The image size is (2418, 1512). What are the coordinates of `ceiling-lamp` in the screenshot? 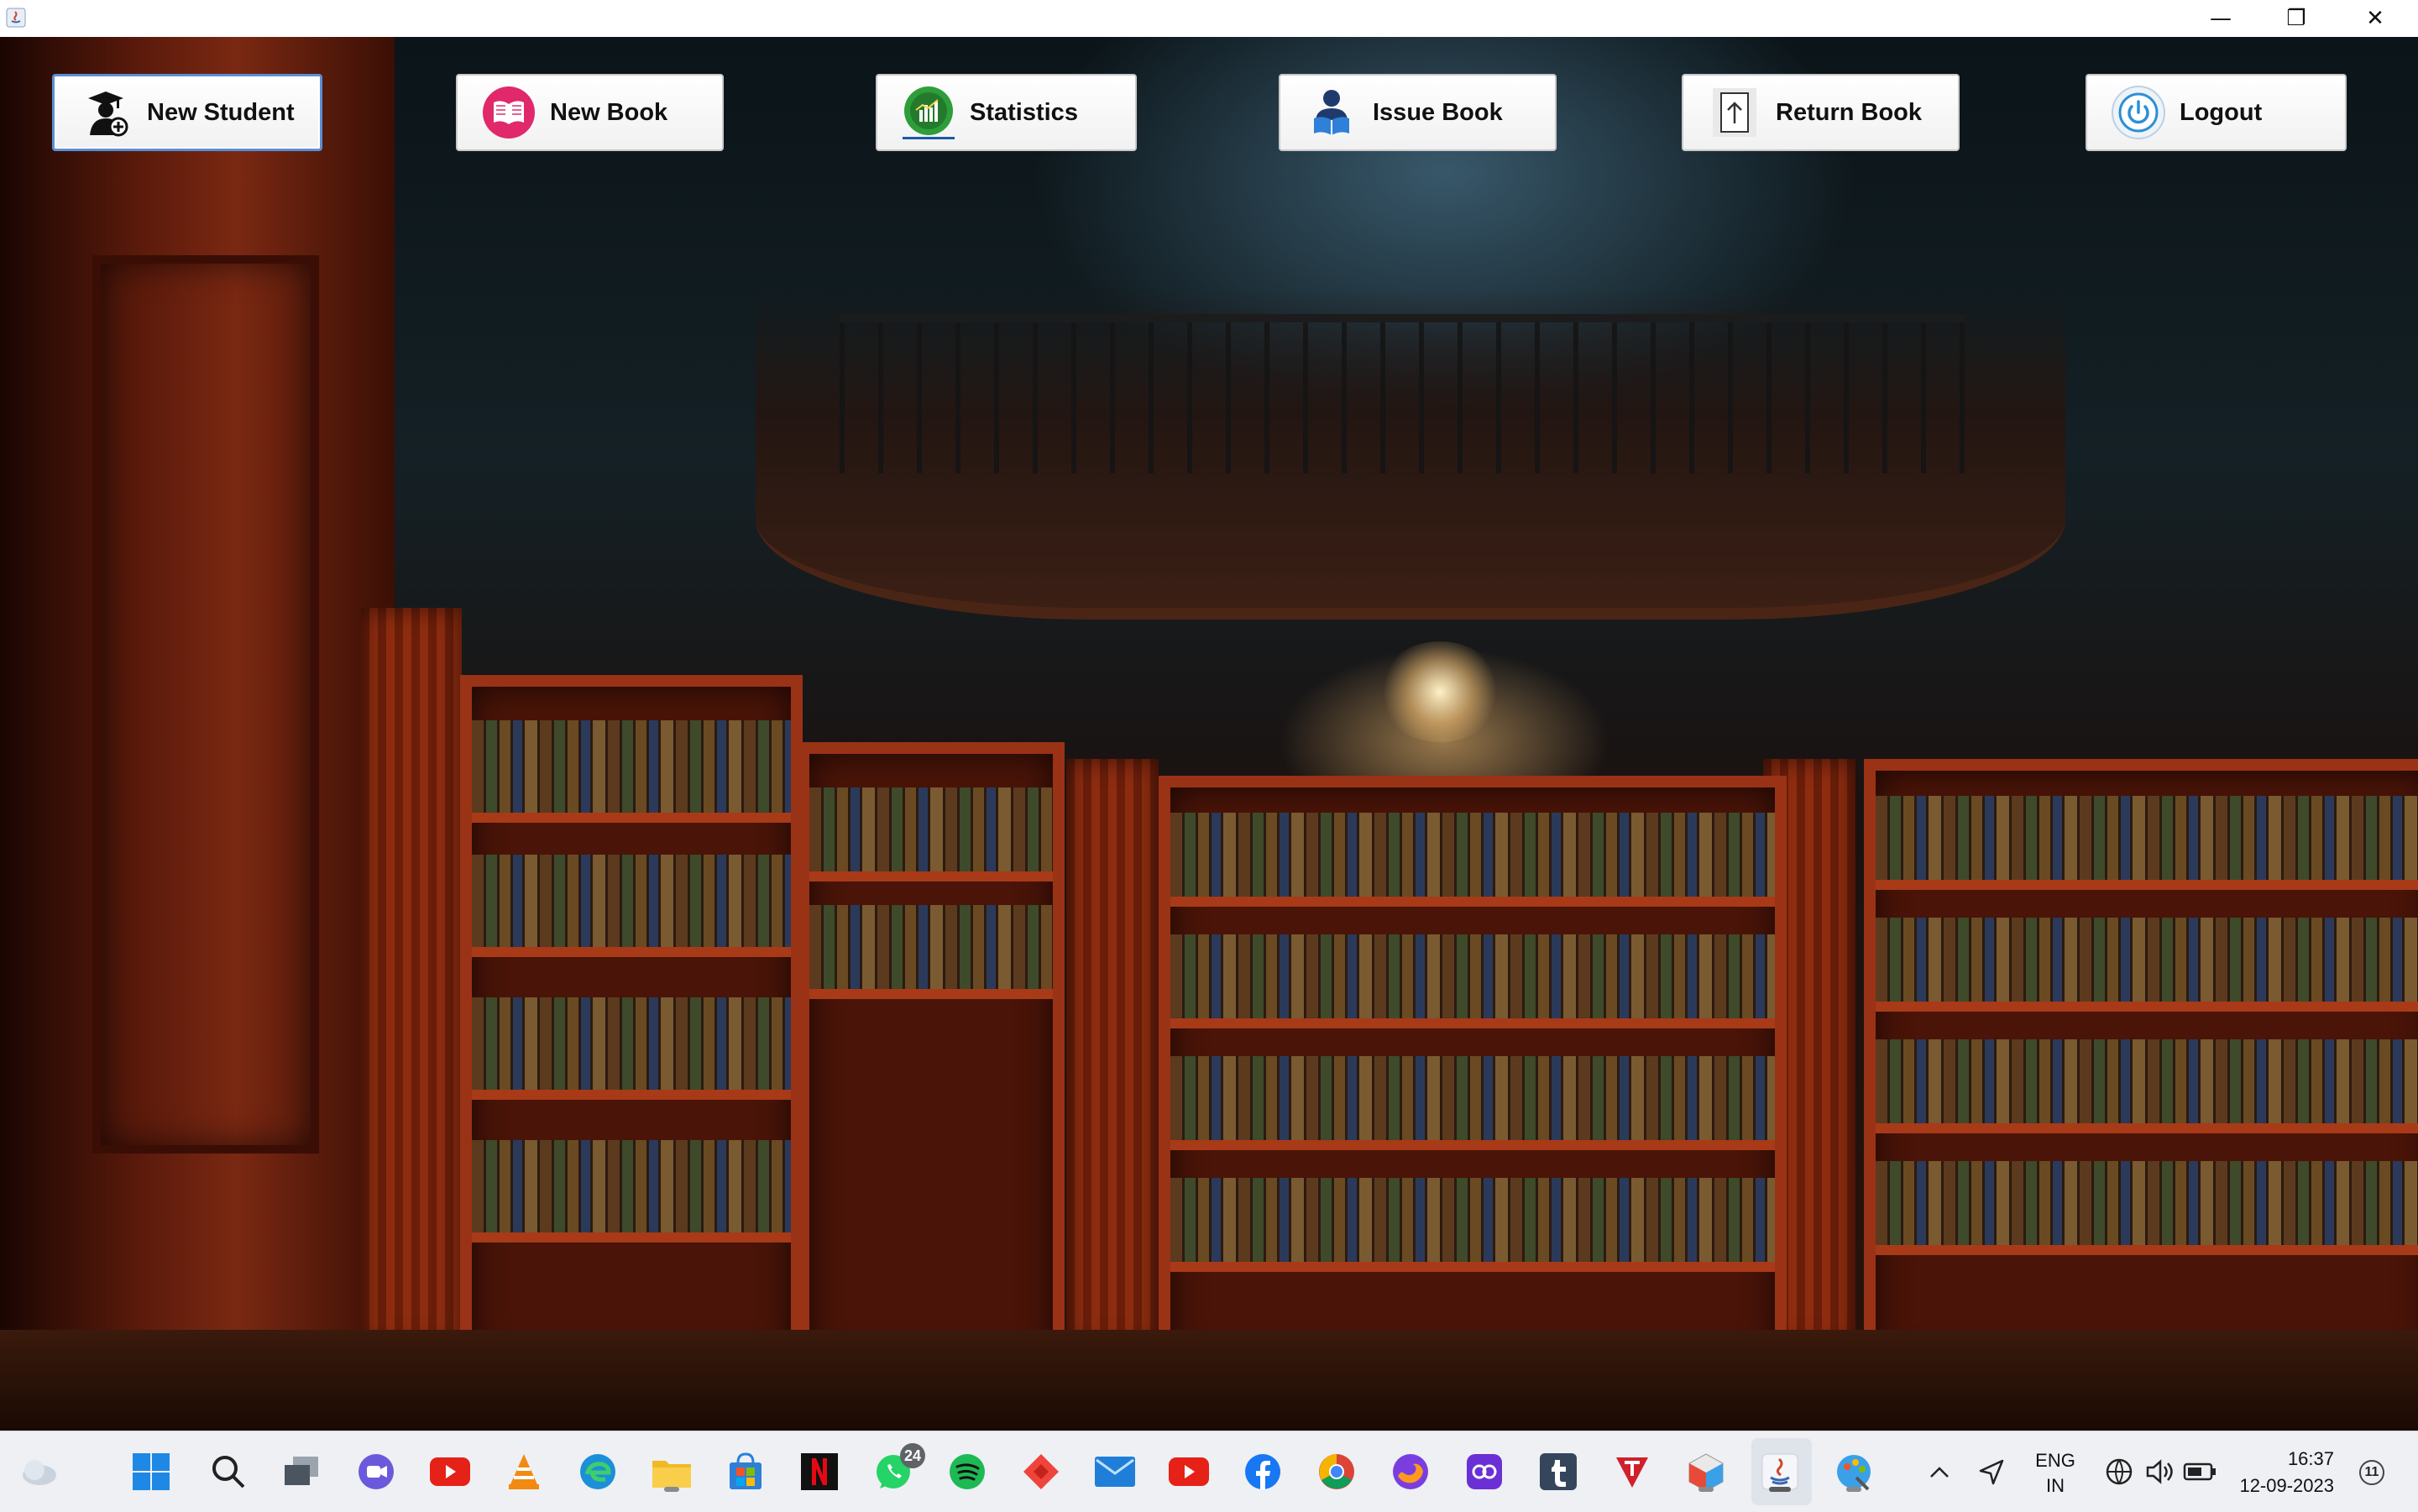 It's located at (1440, 691).